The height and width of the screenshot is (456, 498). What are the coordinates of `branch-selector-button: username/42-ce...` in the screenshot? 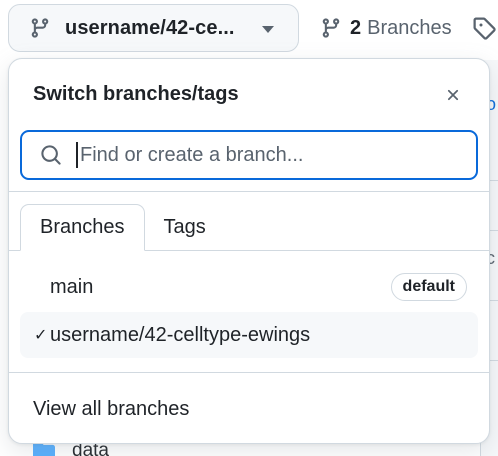 It's located at (153, 28).